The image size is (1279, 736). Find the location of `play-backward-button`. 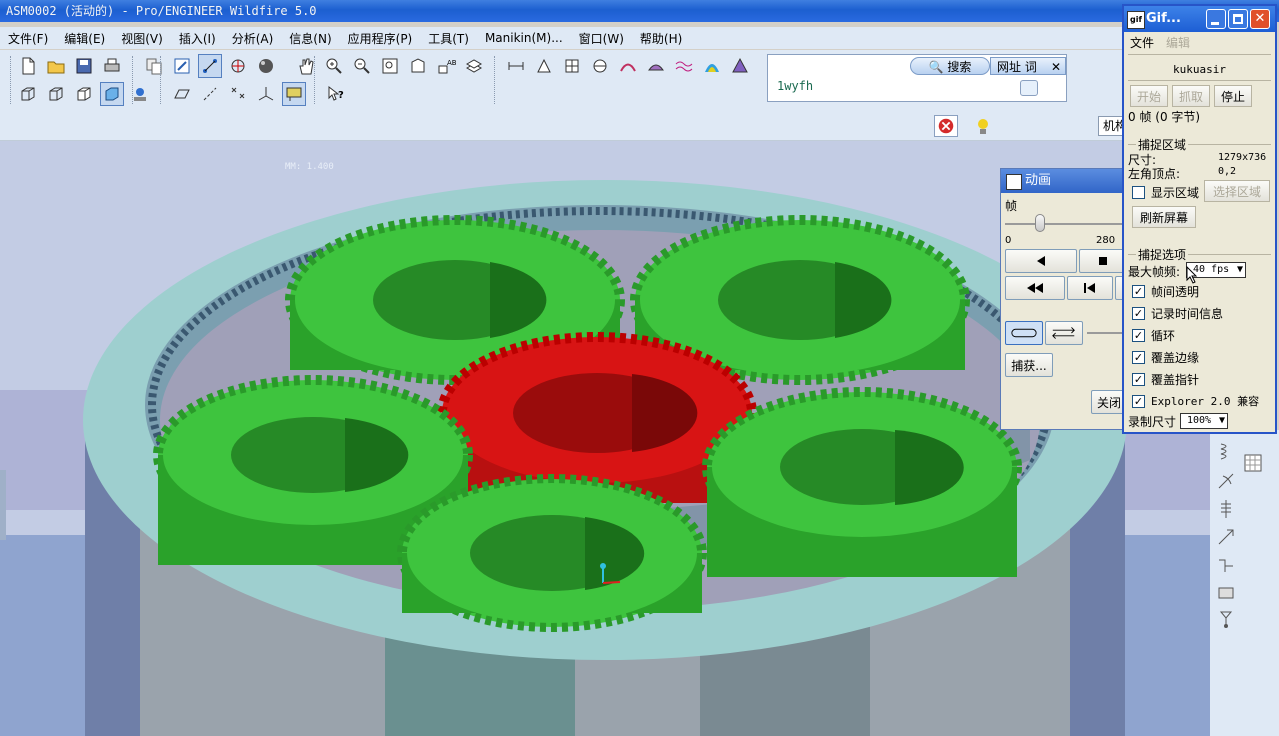

play-backward-button is located at coordinates (1041, 261).